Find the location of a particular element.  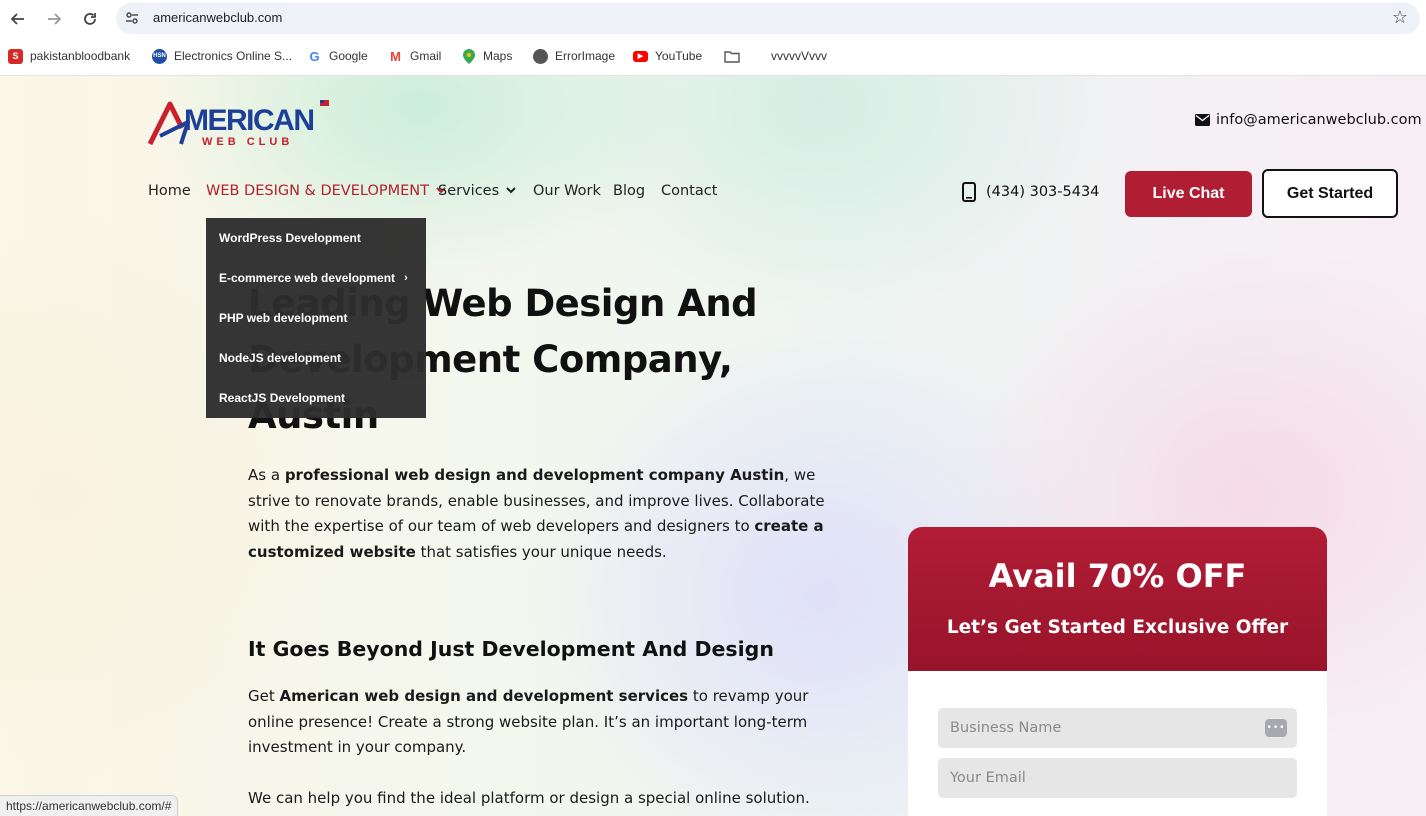

bookmark-label: YouTube is located at coordinates (679, 56).